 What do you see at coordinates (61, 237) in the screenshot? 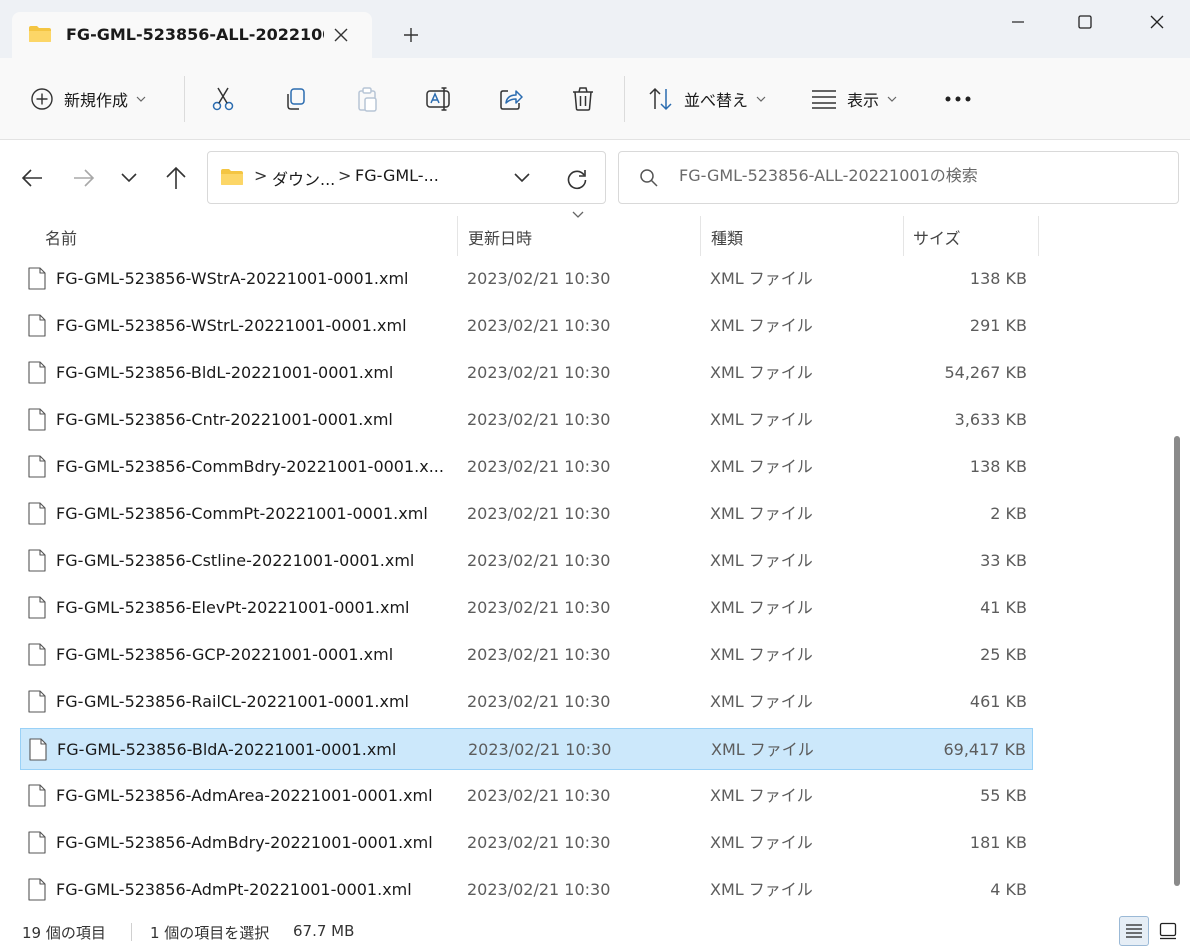
I see `column-header-name: 名前` at bounding box center [61, 237].